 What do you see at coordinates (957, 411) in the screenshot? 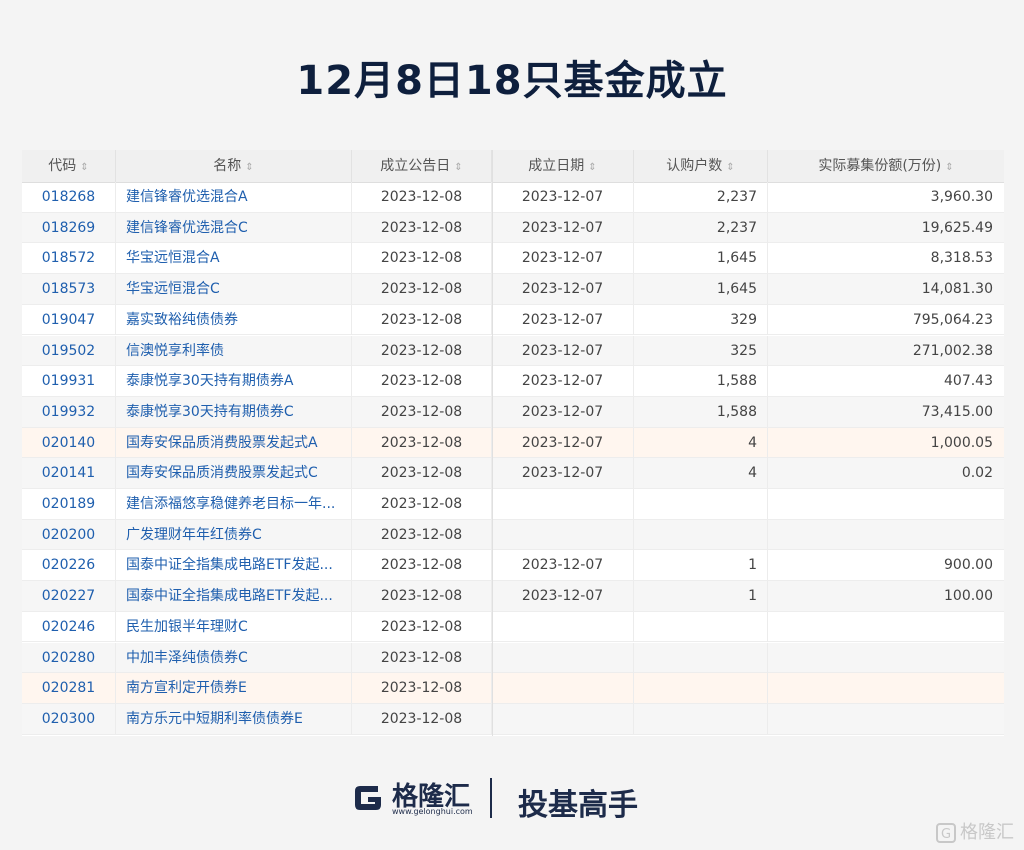
I see `amount-cell: 73,415.00` at bounding box center [957, 411].